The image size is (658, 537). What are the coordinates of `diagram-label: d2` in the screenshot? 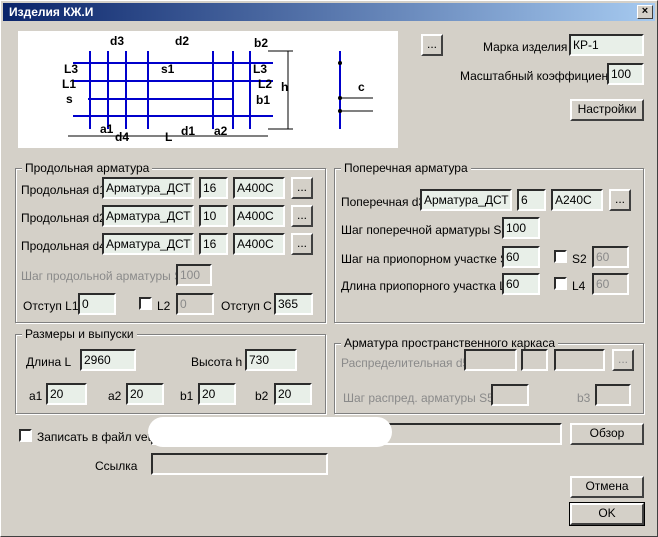 It's located at (182, 41).